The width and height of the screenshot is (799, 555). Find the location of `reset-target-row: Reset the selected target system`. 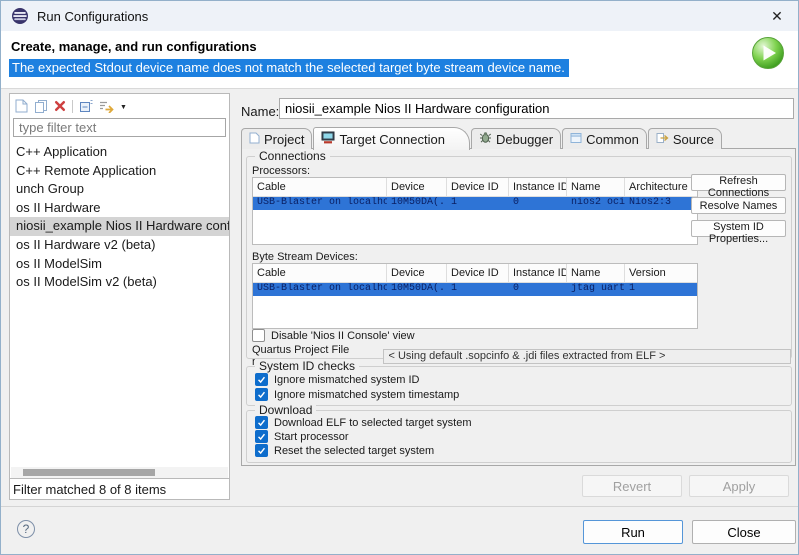

reset-target-row: Reset the selected target system is located at coordinates (344, 450).